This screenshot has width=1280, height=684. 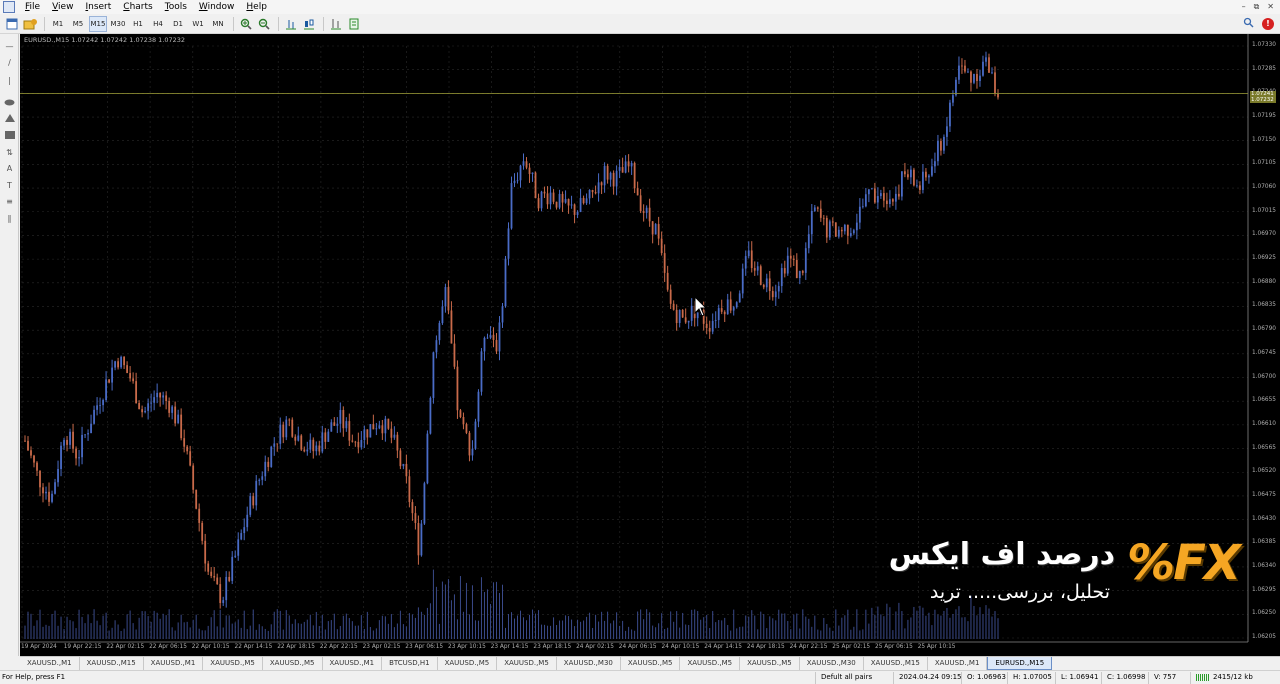 What do you see at coordinates (291, 24) in the screenshot?
I see `bar-chart-icon` at bounding box center [291, 24].